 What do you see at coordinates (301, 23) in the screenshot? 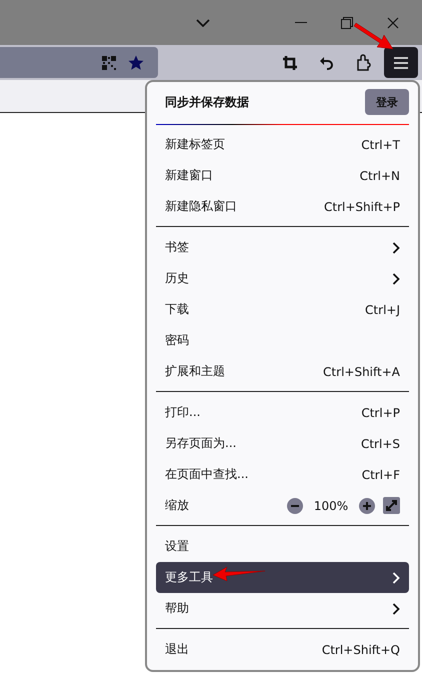
I see `minimize-icon` at bounding box center [301, 23].